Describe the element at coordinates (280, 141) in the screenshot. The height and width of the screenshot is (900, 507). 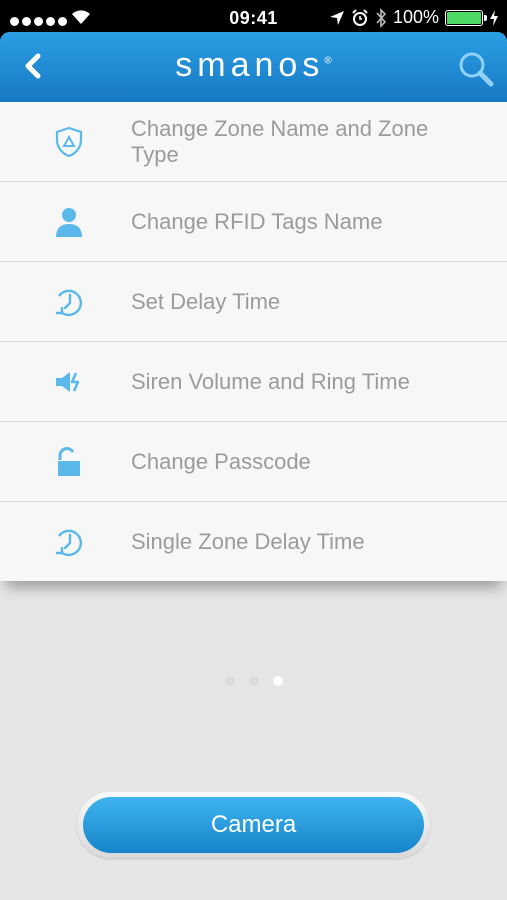
I see `menu-item-label: Change Zone Name and Zone Type` at that location.